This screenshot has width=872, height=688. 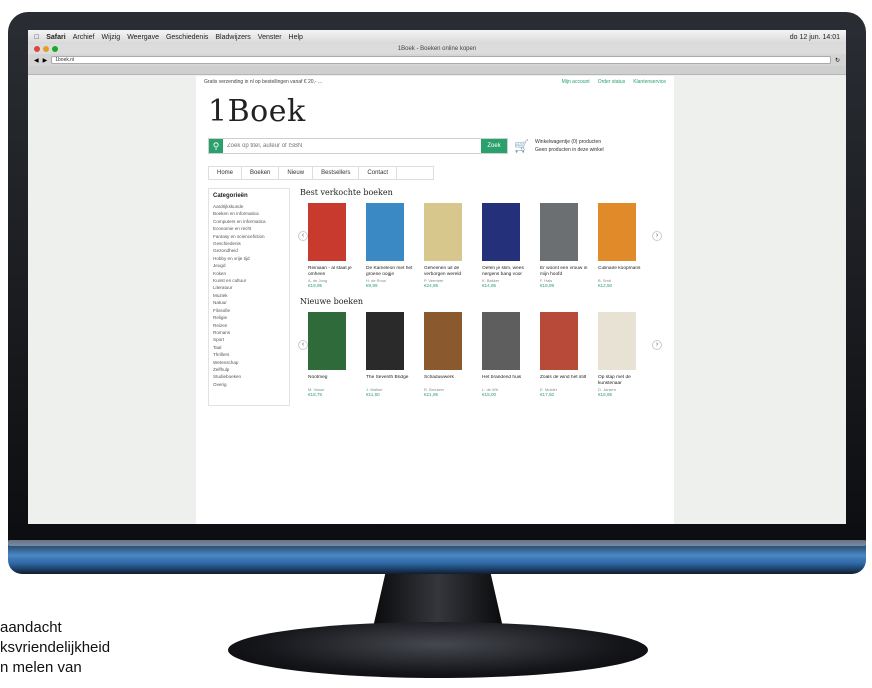 What do you see at coordinates (261, 173) in the screenshot?
I see `nav-books: Boeken` at bounding box center [261, 173].